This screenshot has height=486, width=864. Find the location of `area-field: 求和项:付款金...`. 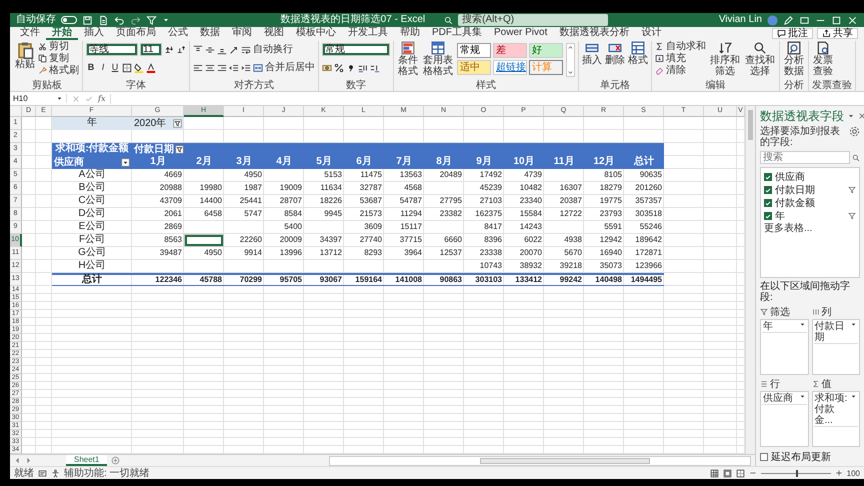

area-field: 求和项:付款金... is located at coordinates (836, 410).